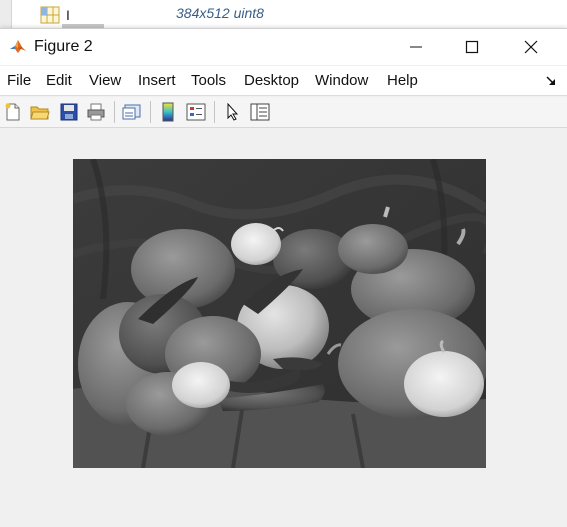 This screenshot has width=567, height=527. I want to click on link-plot-button, so click(132, 112).